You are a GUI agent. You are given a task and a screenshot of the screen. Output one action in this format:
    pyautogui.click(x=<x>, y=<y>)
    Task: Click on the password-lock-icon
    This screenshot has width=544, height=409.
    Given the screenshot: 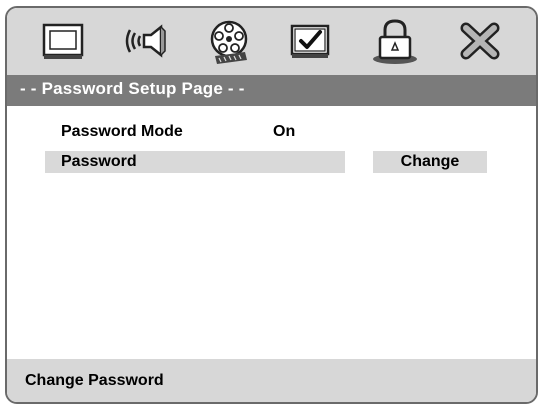 What is the action you would take?
    pyautogui.click(x=395, y=41)
    